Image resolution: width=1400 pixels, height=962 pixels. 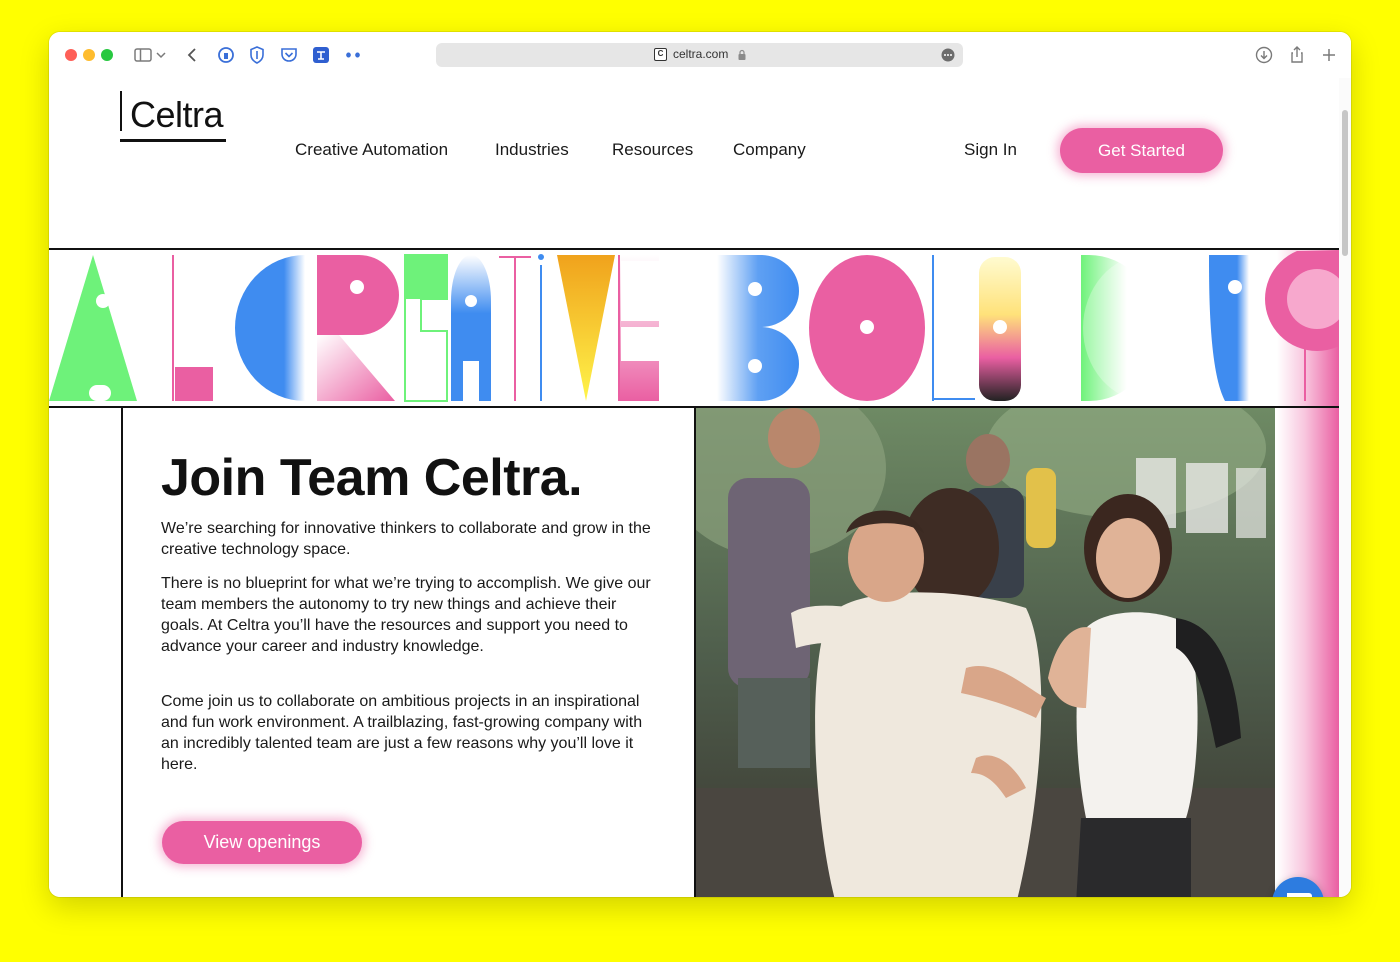 What do you see at coordinates (371, 150) in the screenshot?
I see `nav-creative-automation: Creative Automation` at bounding box center [371, 150].